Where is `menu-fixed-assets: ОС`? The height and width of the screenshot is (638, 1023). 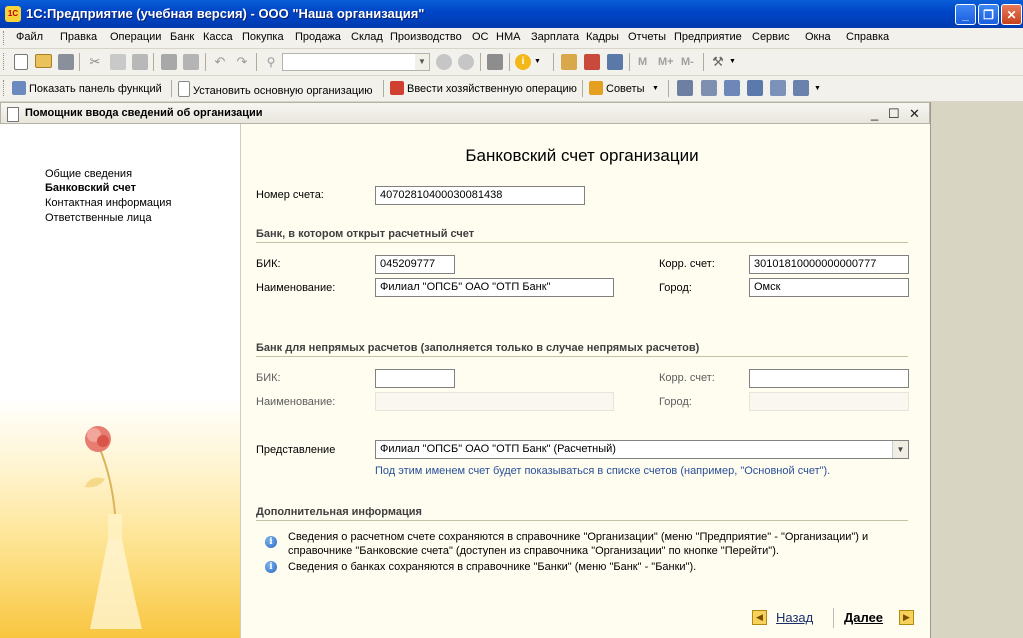 menu-fixed-assets: ОС is located at coordinates (480, 37).